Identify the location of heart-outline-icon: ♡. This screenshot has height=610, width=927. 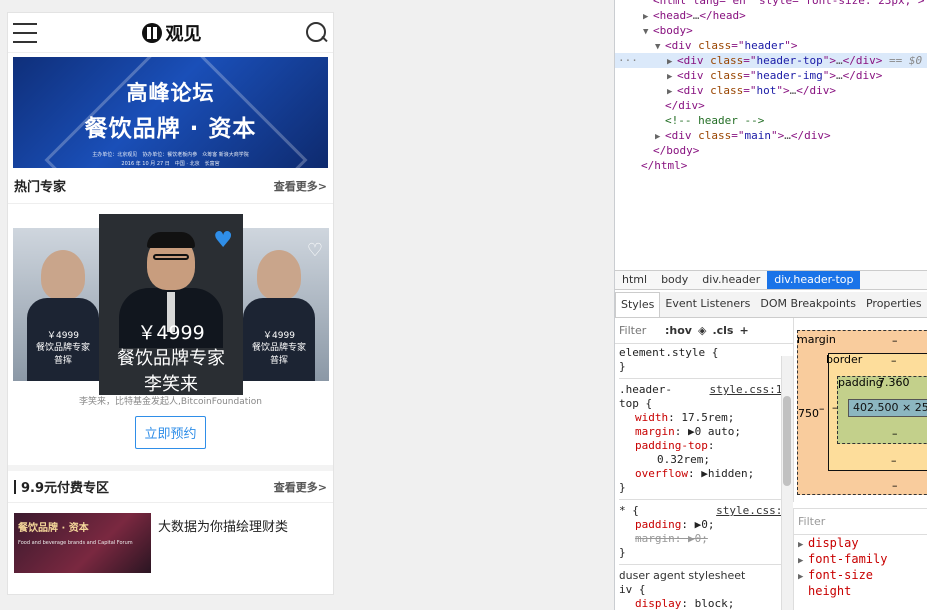
(315, 250).